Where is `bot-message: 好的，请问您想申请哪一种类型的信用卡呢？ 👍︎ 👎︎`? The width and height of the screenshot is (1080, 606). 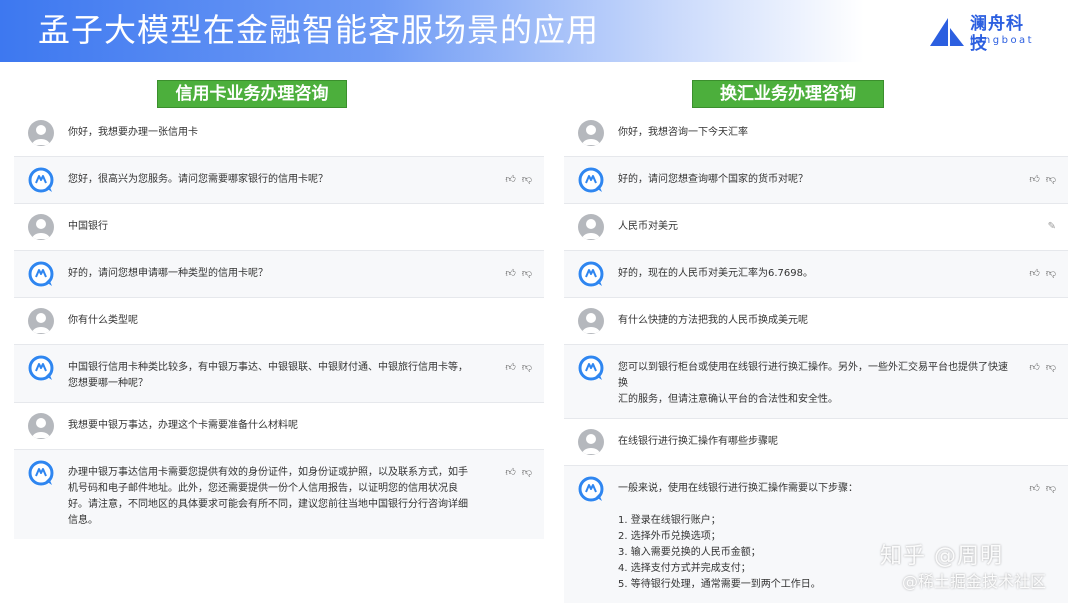
bot-message: 好的，请问您想申请哪一种类型的信用卡呢？ 👍︎ 👎︎ is located at coordinates (279, 273).